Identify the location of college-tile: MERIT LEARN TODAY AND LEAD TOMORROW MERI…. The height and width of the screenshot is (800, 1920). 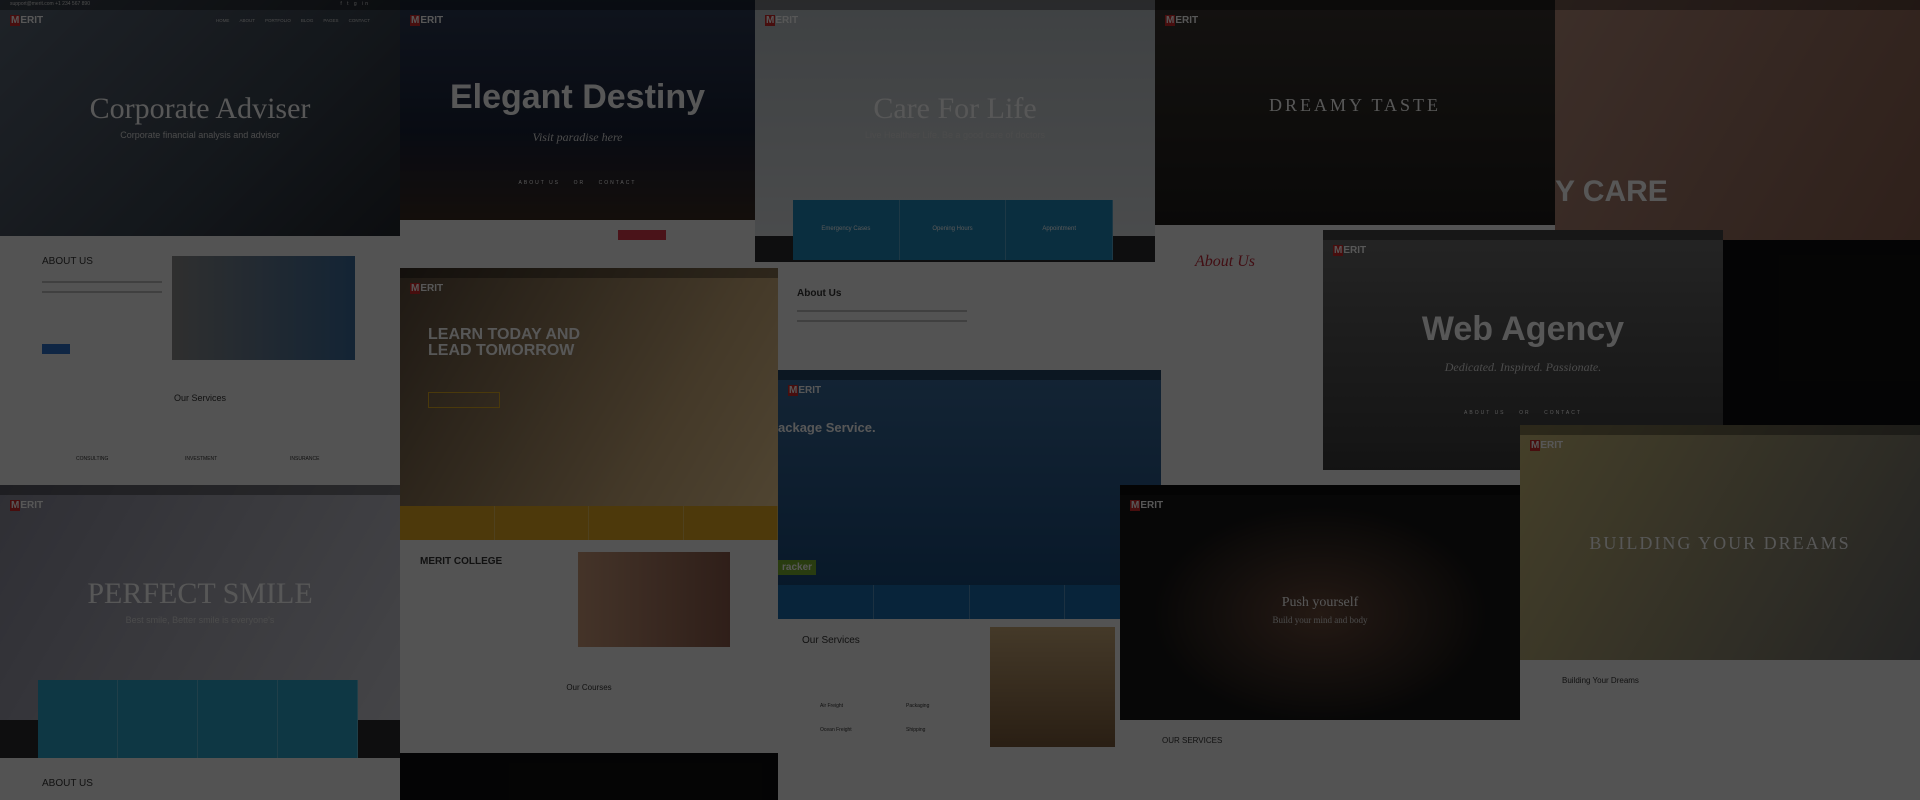
(589, 510).